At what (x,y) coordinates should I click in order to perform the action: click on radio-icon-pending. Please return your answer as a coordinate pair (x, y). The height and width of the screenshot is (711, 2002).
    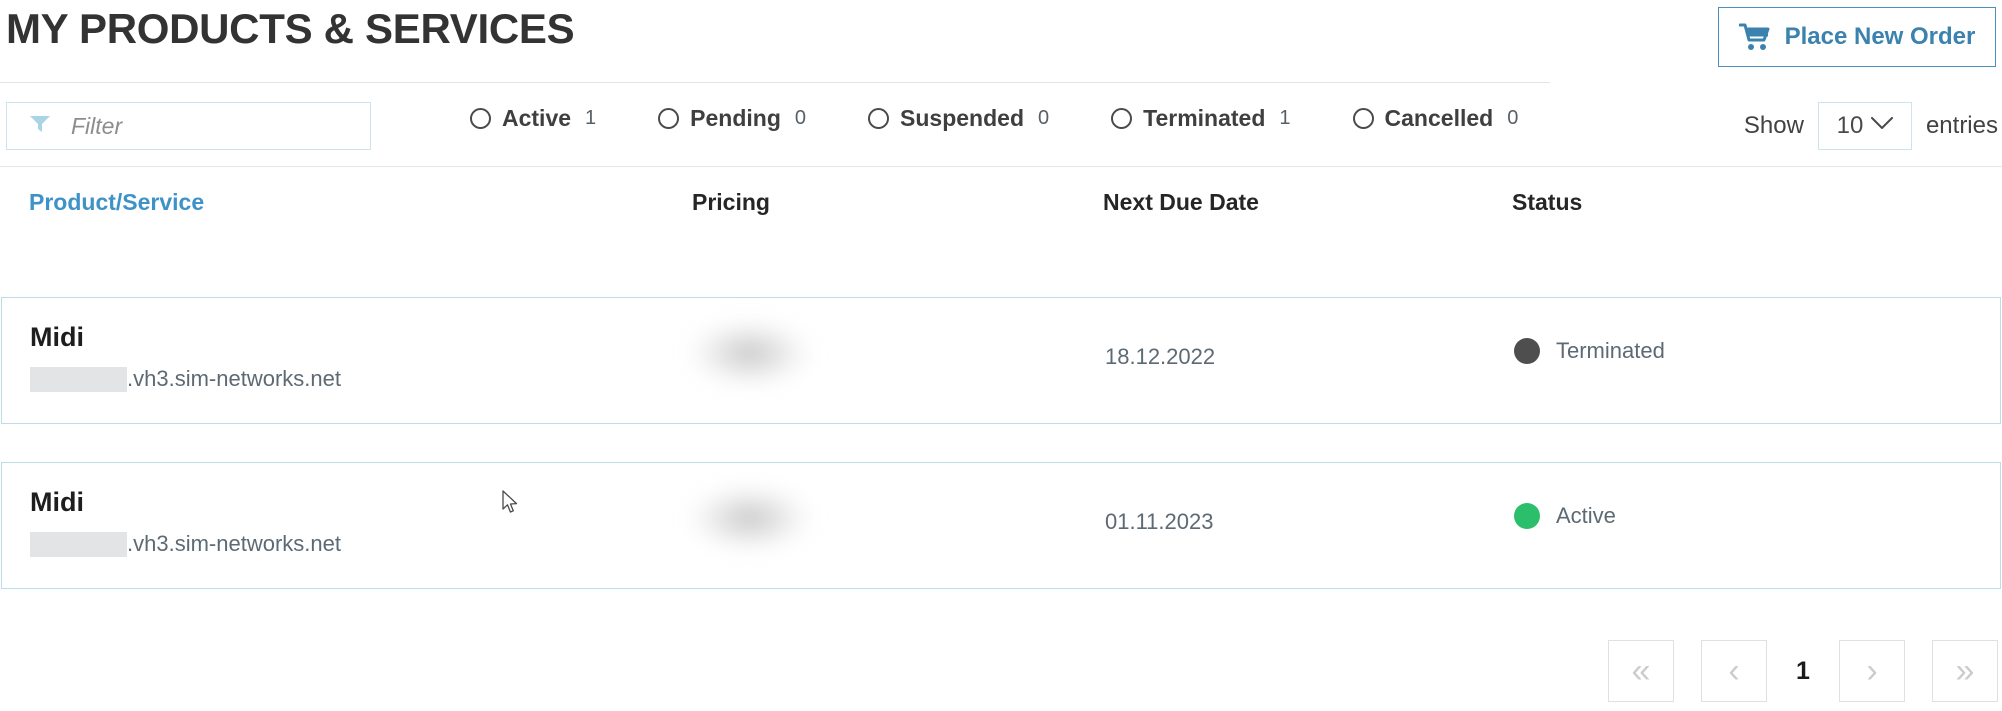
    Looking at the image, I should click on (669, 118).